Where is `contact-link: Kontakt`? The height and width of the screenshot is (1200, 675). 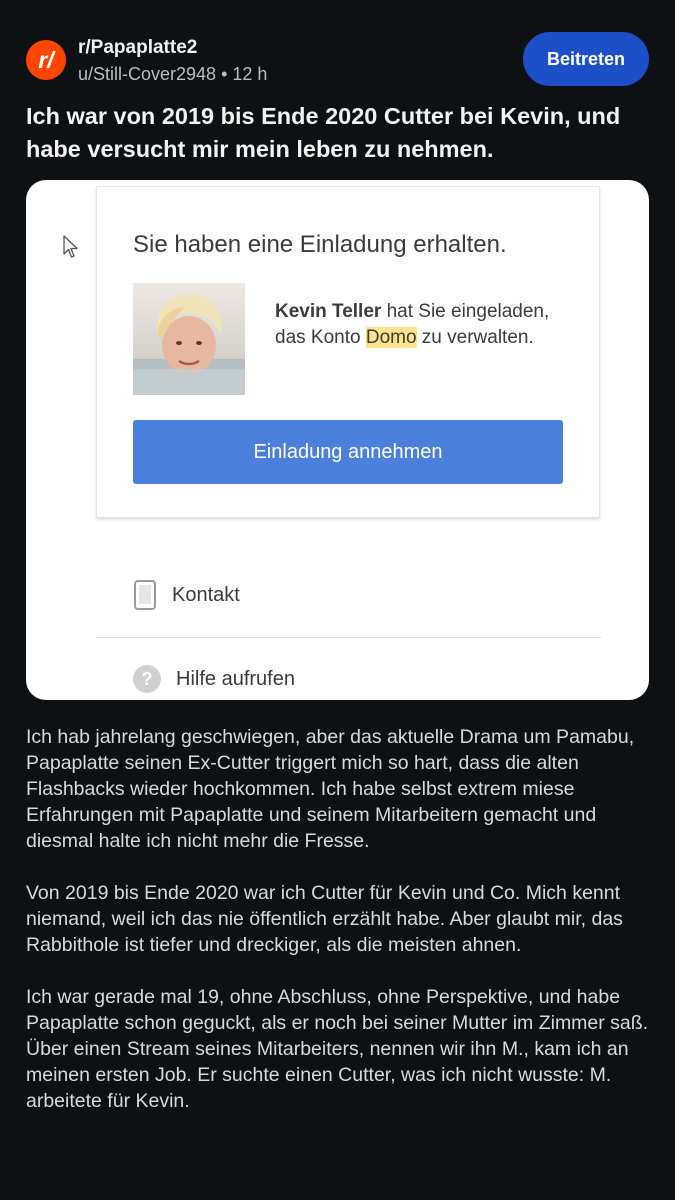 contact-link: Kontakt is located at coordinates (186, 595).